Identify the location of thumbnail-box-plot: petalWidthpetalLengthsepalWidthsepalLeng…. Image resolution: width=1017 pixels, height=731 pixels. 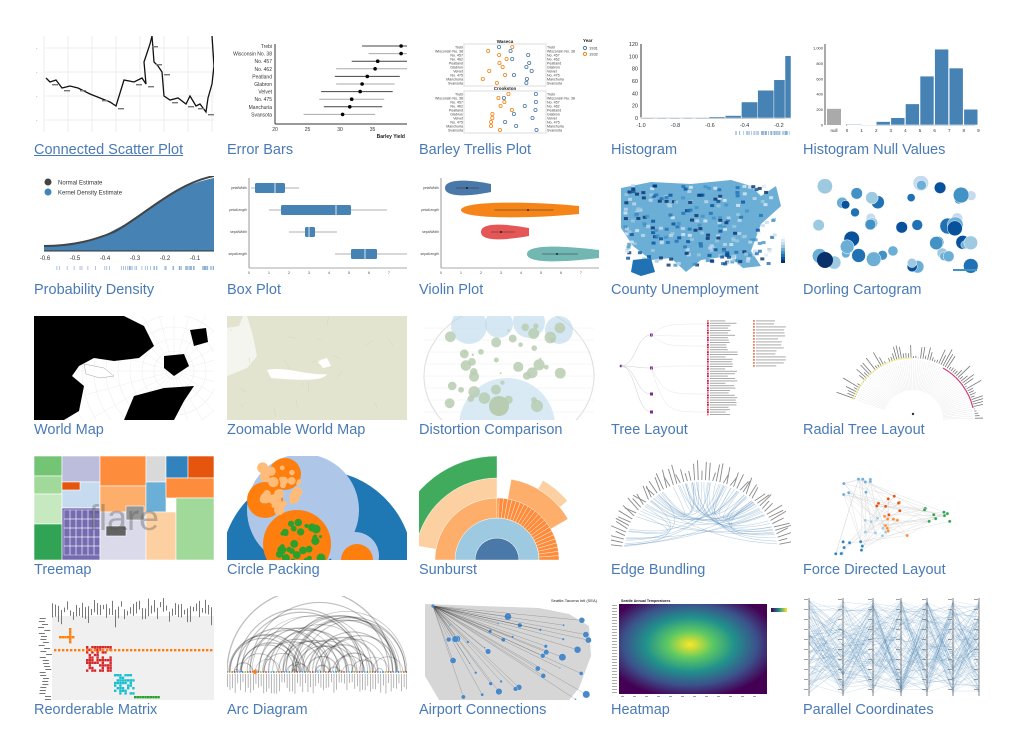
(317, 228).